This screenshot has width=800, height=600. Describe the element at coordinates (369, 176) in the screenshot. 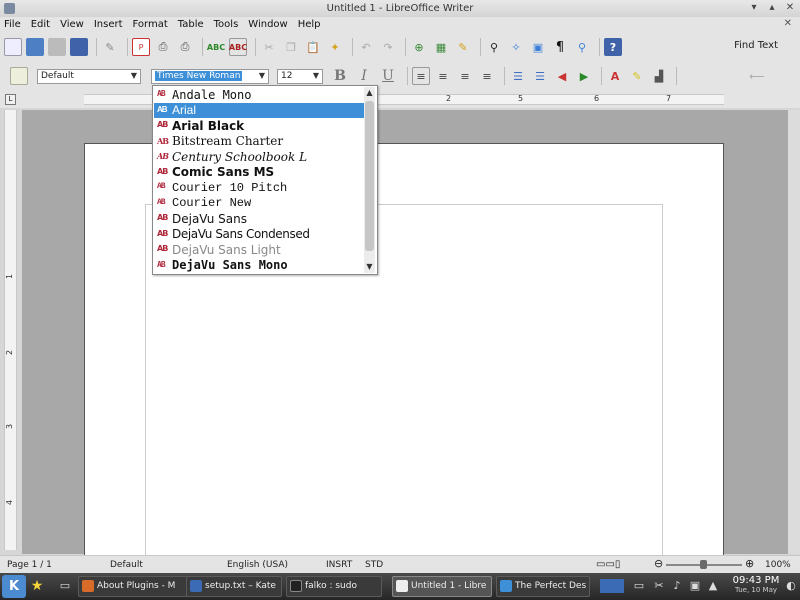

I see `scroll-thumb` at that location.